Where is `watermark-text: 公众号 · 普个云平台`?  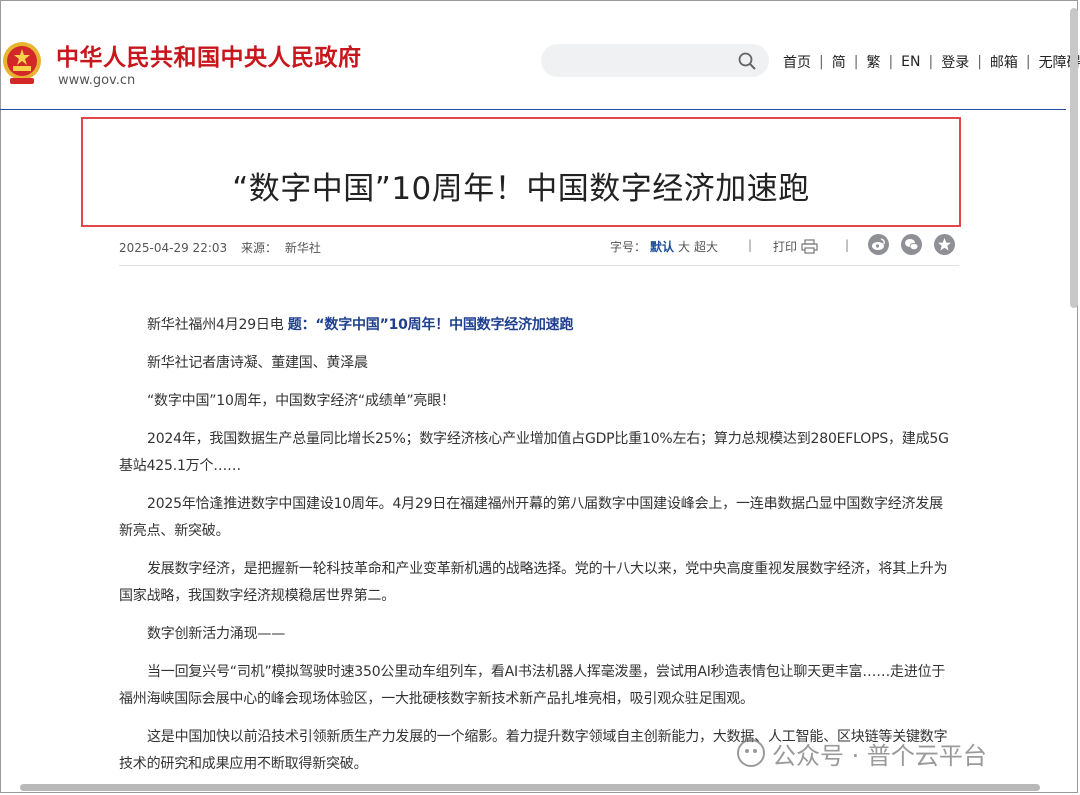 watermark-text: 公众号 · 普个云平台 is located at coordinates (879, 755).